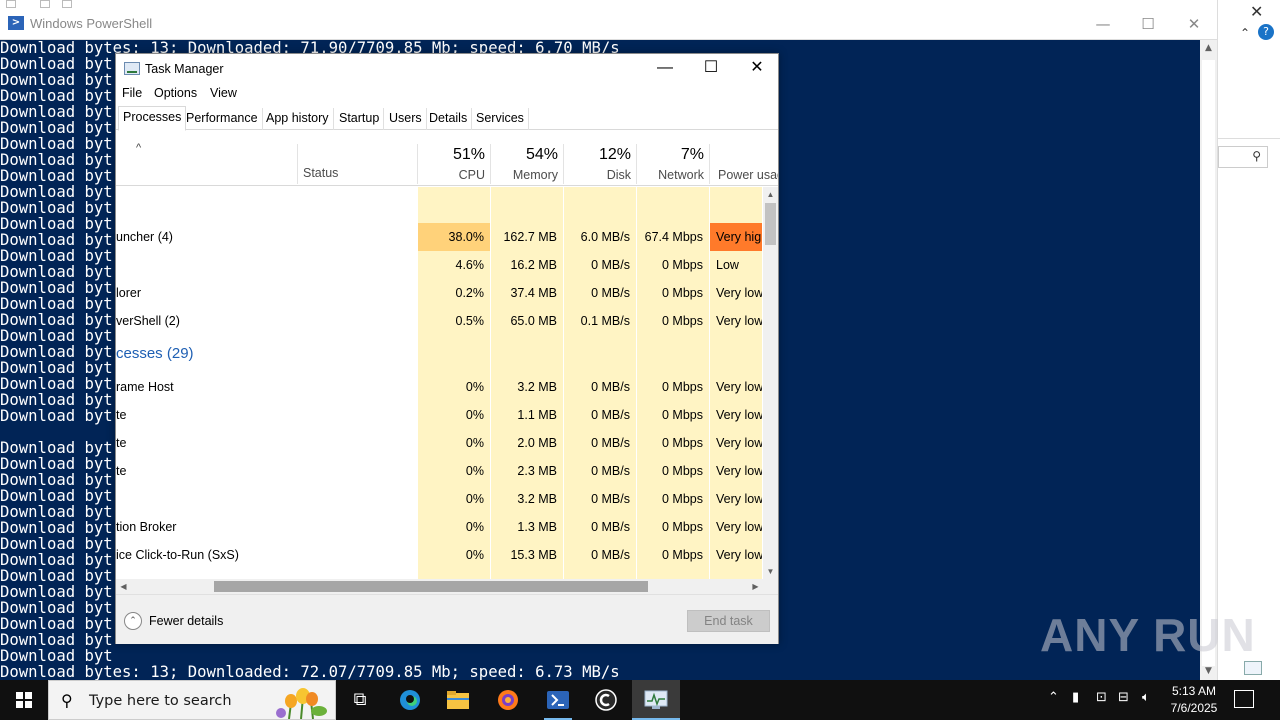 The image size is (1280, 720). I want to click on process-row: lorer 0.2% 37.4 MB 0 MB/s 0 Mbps Very low, so click(439, 293).